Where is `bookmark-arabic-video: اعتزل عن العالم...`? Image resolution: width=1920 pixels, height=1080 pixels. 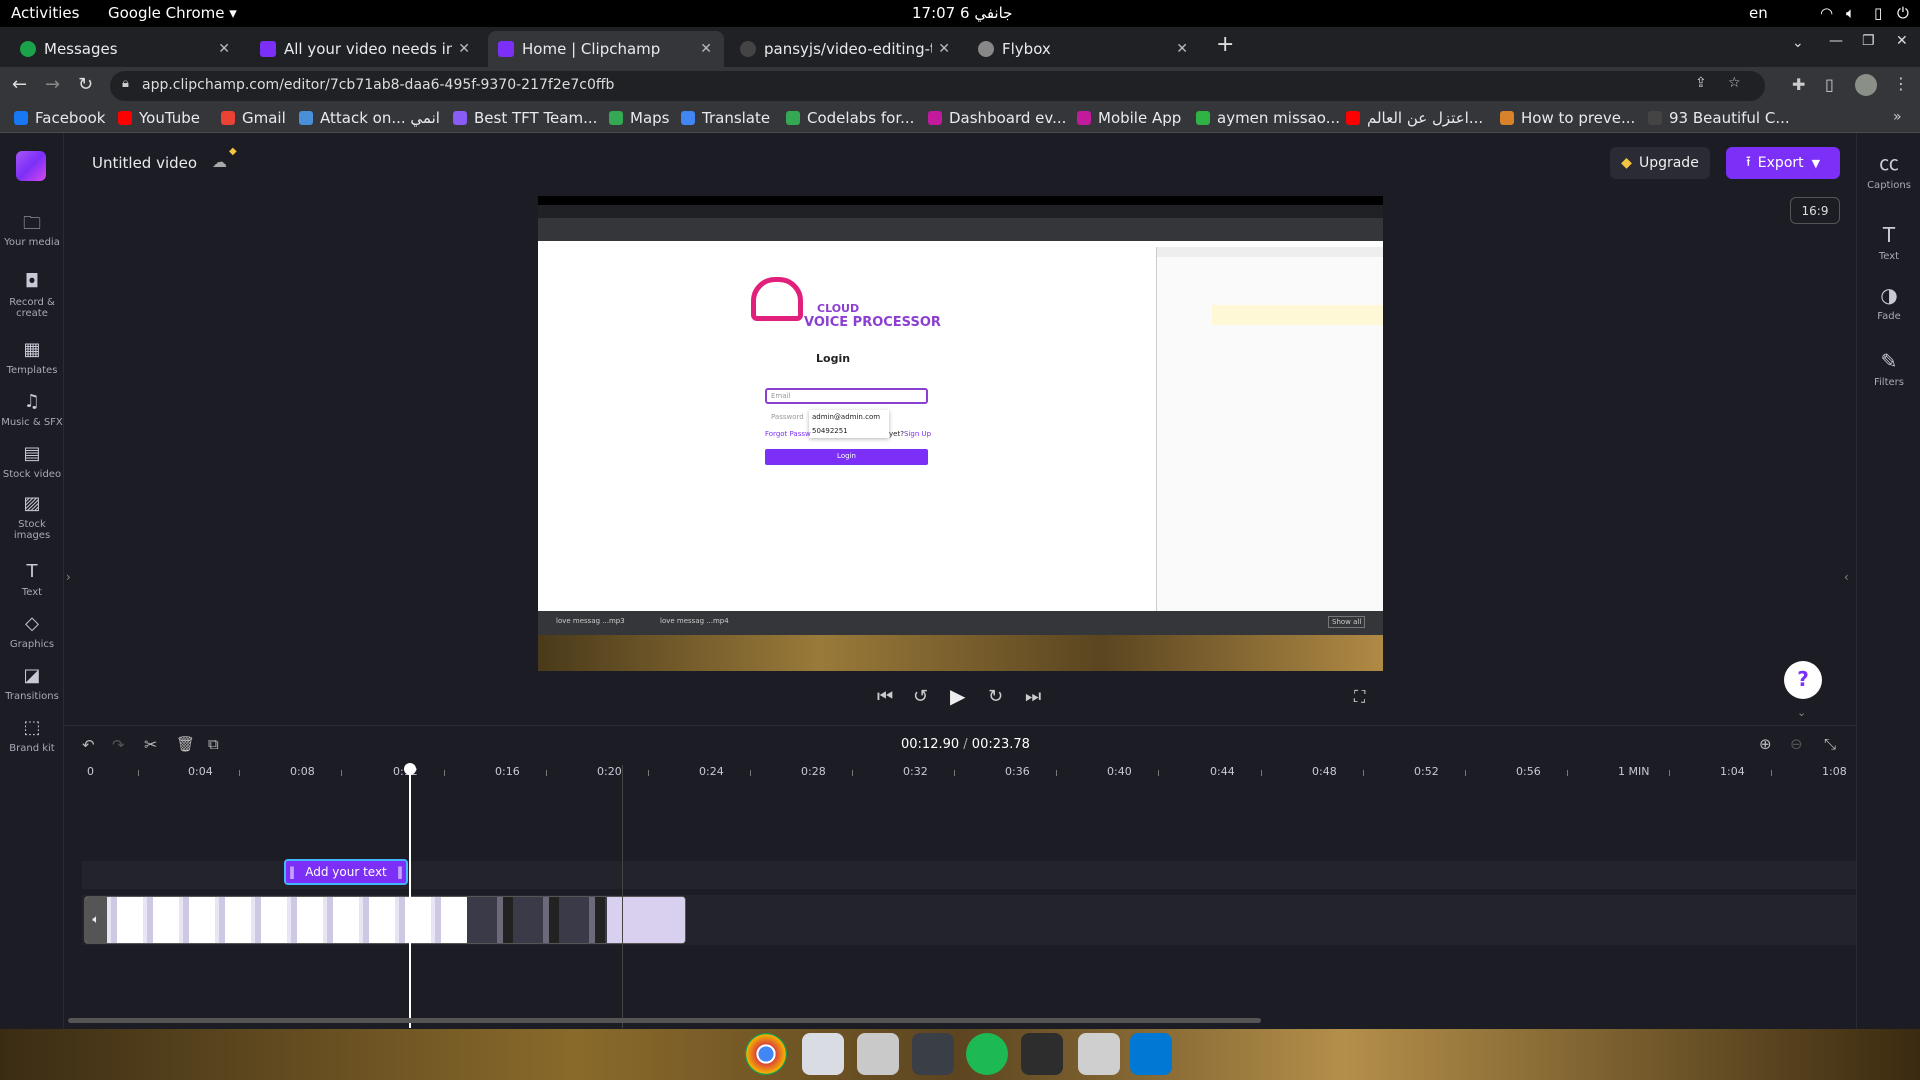 bookmark-arabic-video: اعتزل عن العالم... is located at coordinates (1414, 118).